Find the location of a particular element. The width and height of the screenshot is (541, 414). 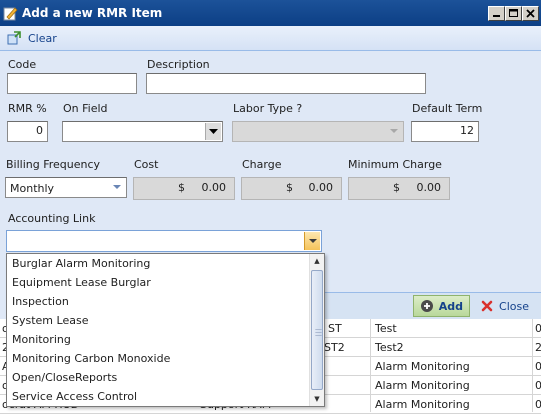

toolbar: Clear is located at coordinates (270, 38).